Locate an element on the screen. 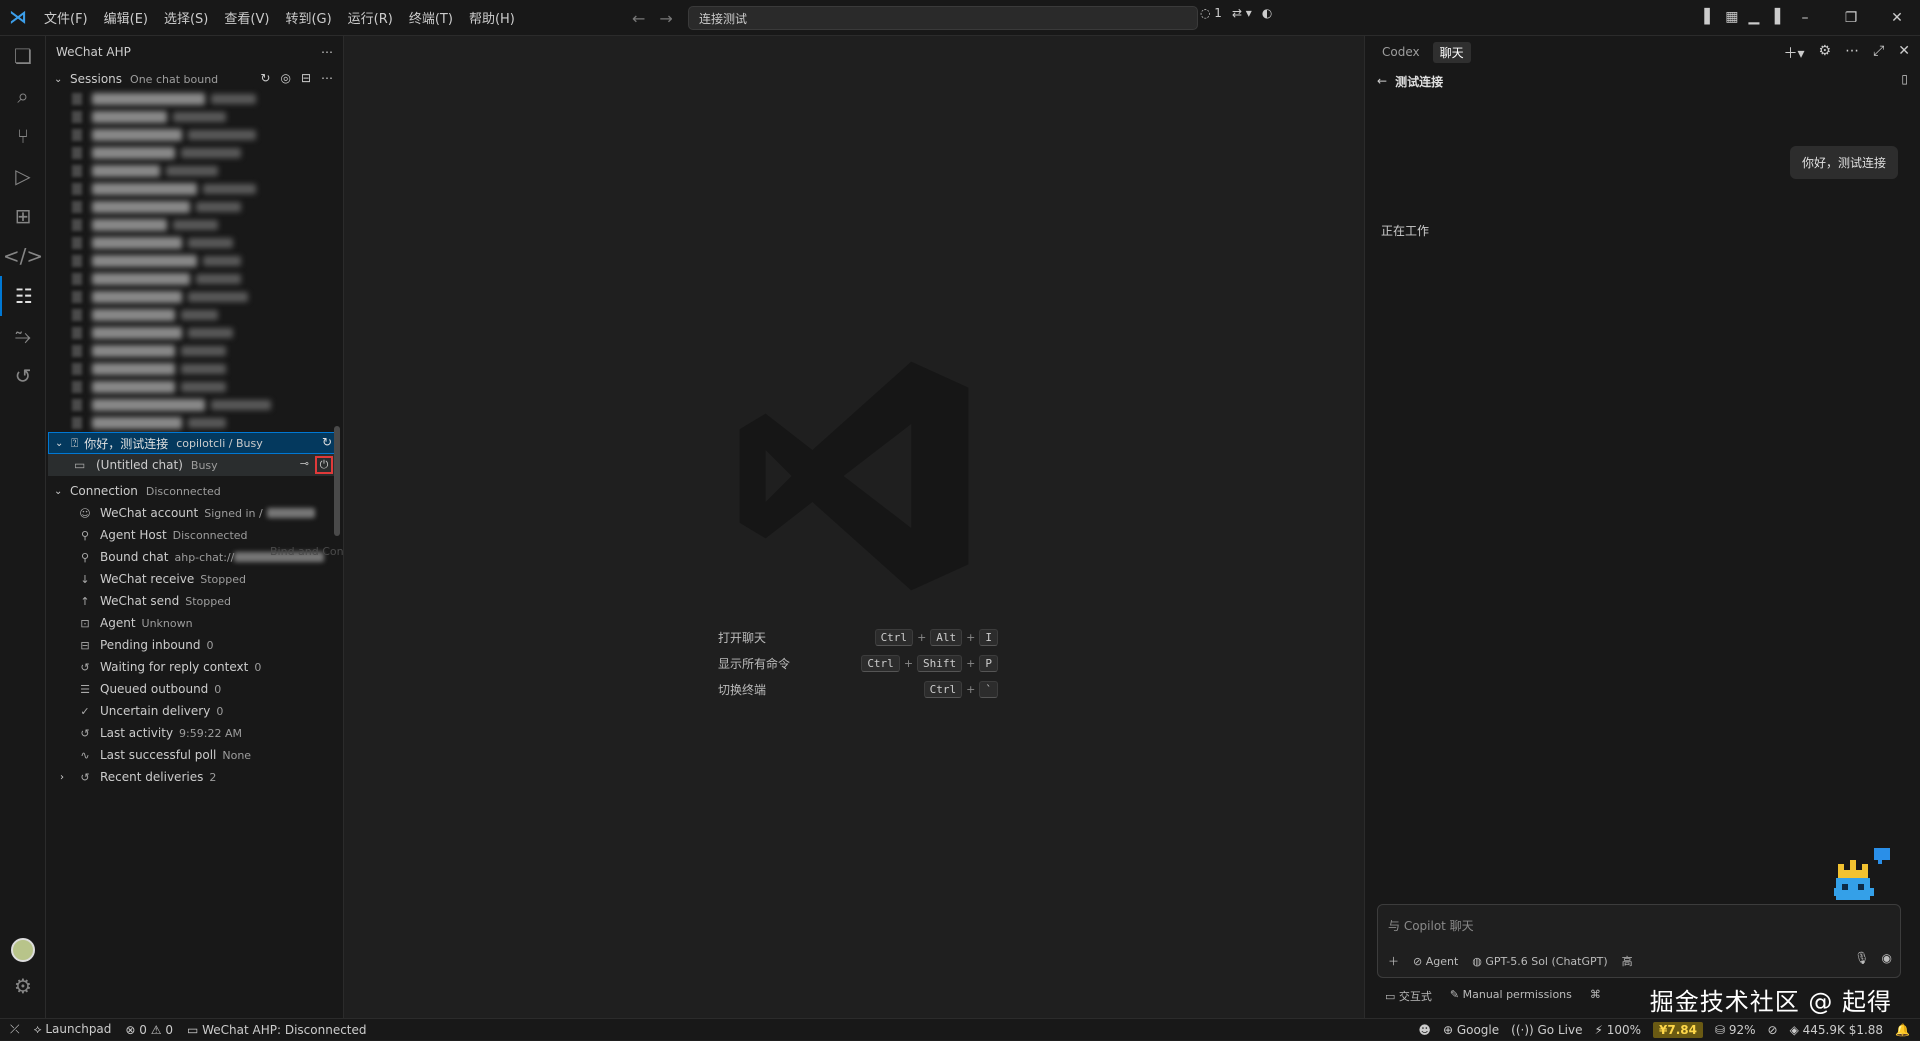  session-indicator: ◌ 1 is located at coordinates (1211, 13).